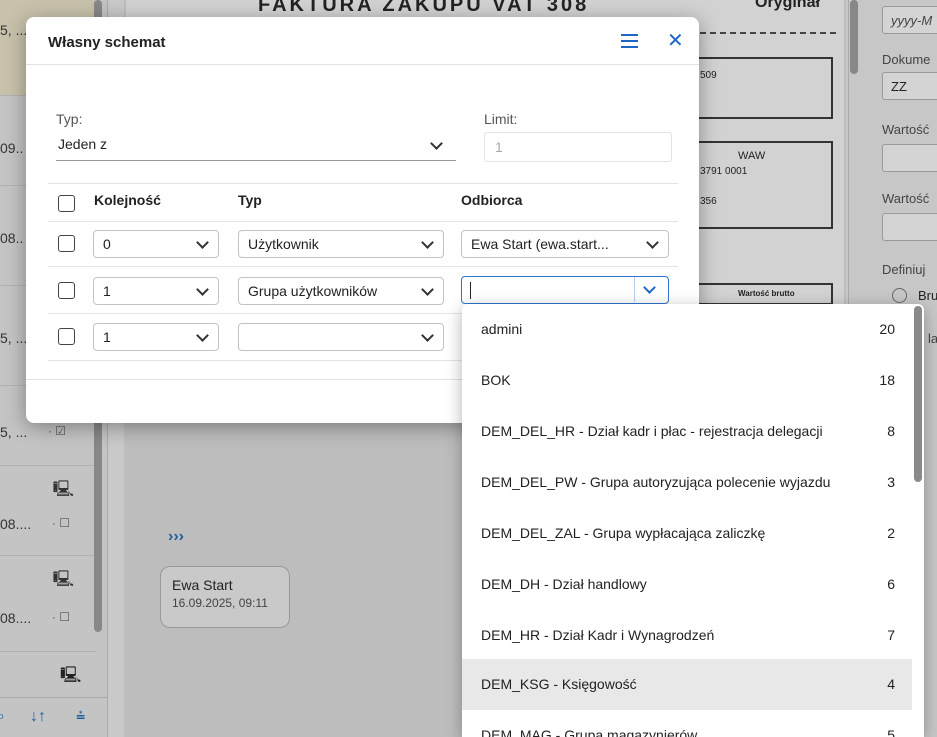  Describe the element at coordinates (501, 119) in the screenshot. I see `limit-label: Limit:` at that location.